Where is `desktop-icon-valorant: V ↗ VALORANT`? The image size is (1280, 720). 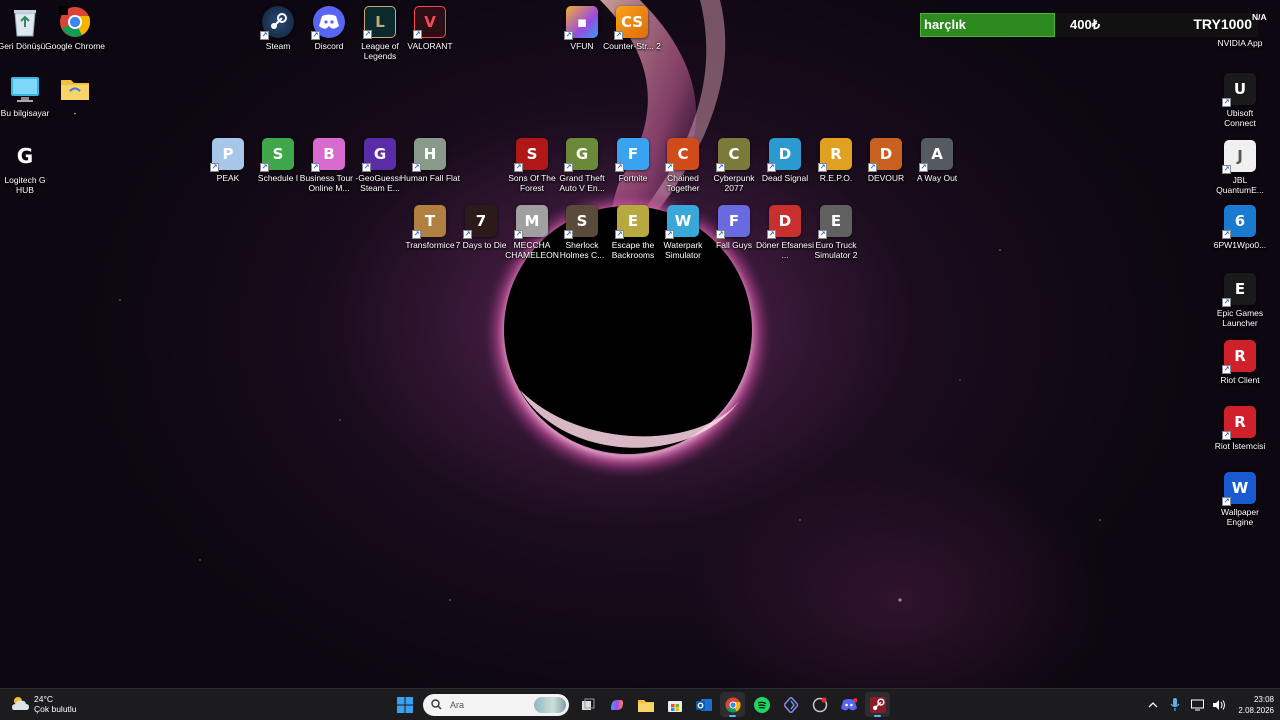 desktop-icon-valorant: V ↗ VALORANT is located at coordinates (430, 28).